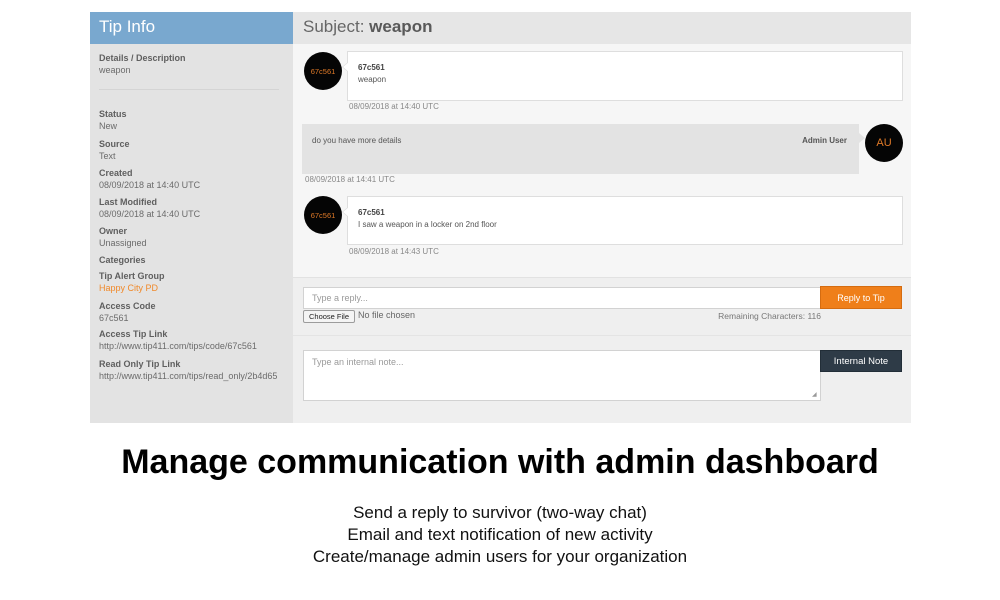 This screenshot has width=1000, height=600. I want to click on categories-label: Categories, so click(122, 260).